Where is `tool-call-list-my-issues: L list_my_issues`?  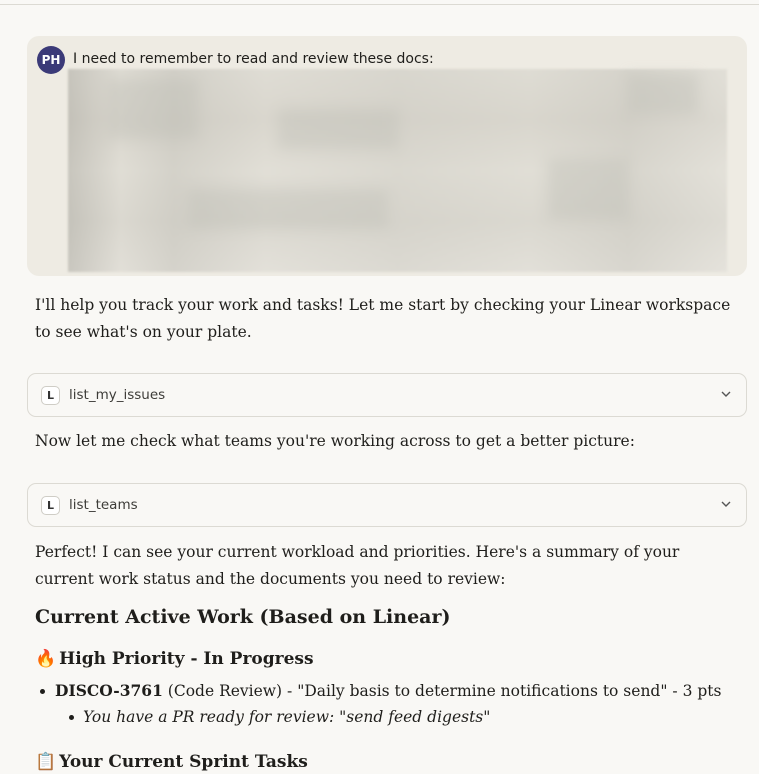 tool-call-list-my-issues: L list_my_issues is located at coordinates (387, 395).